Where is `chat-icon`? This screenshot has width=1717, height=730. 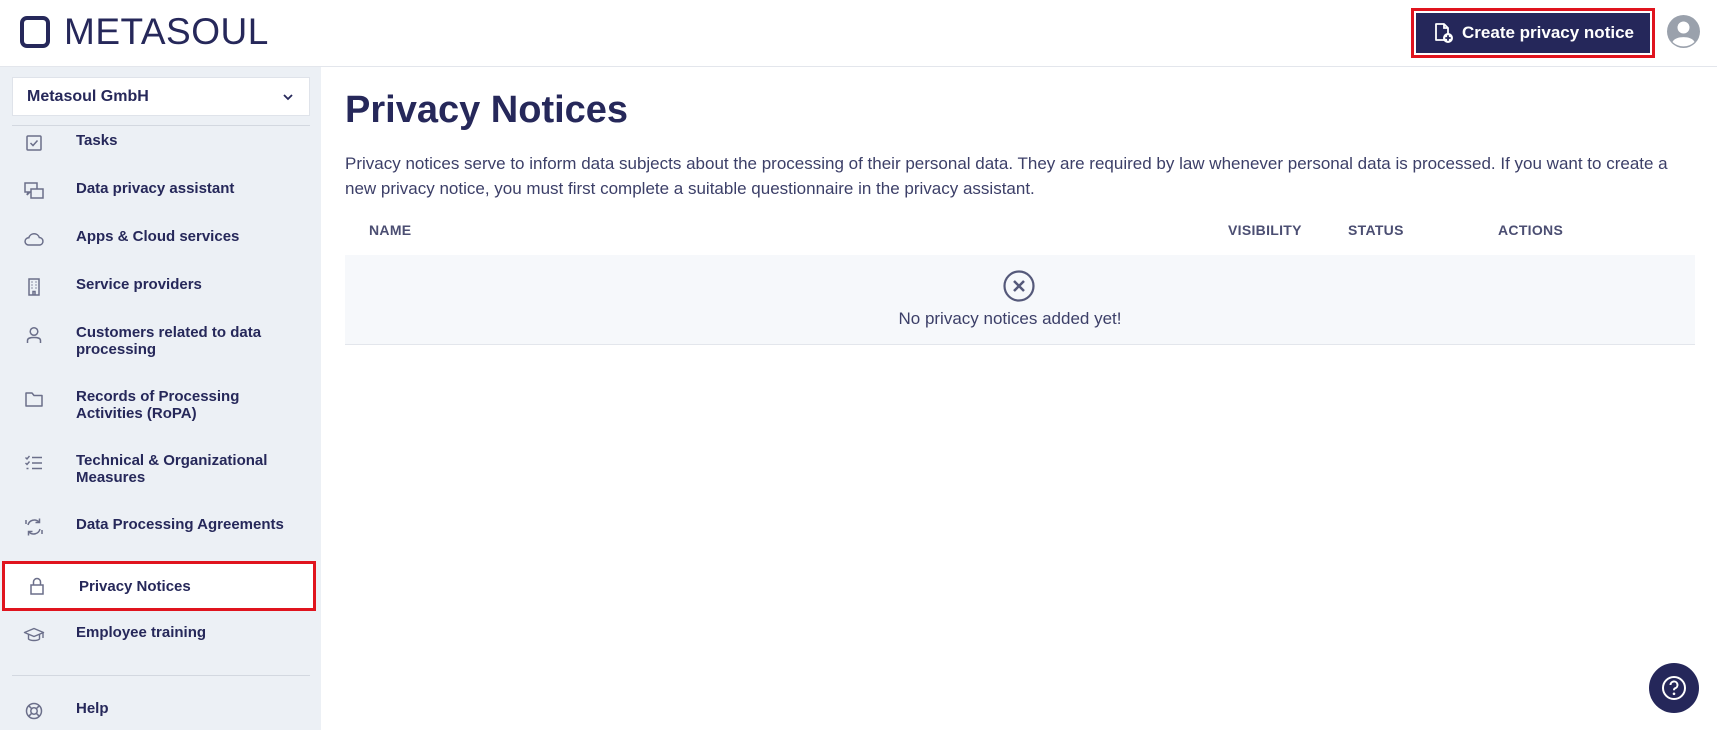
chat-icon is located at coordinates (34, 190).